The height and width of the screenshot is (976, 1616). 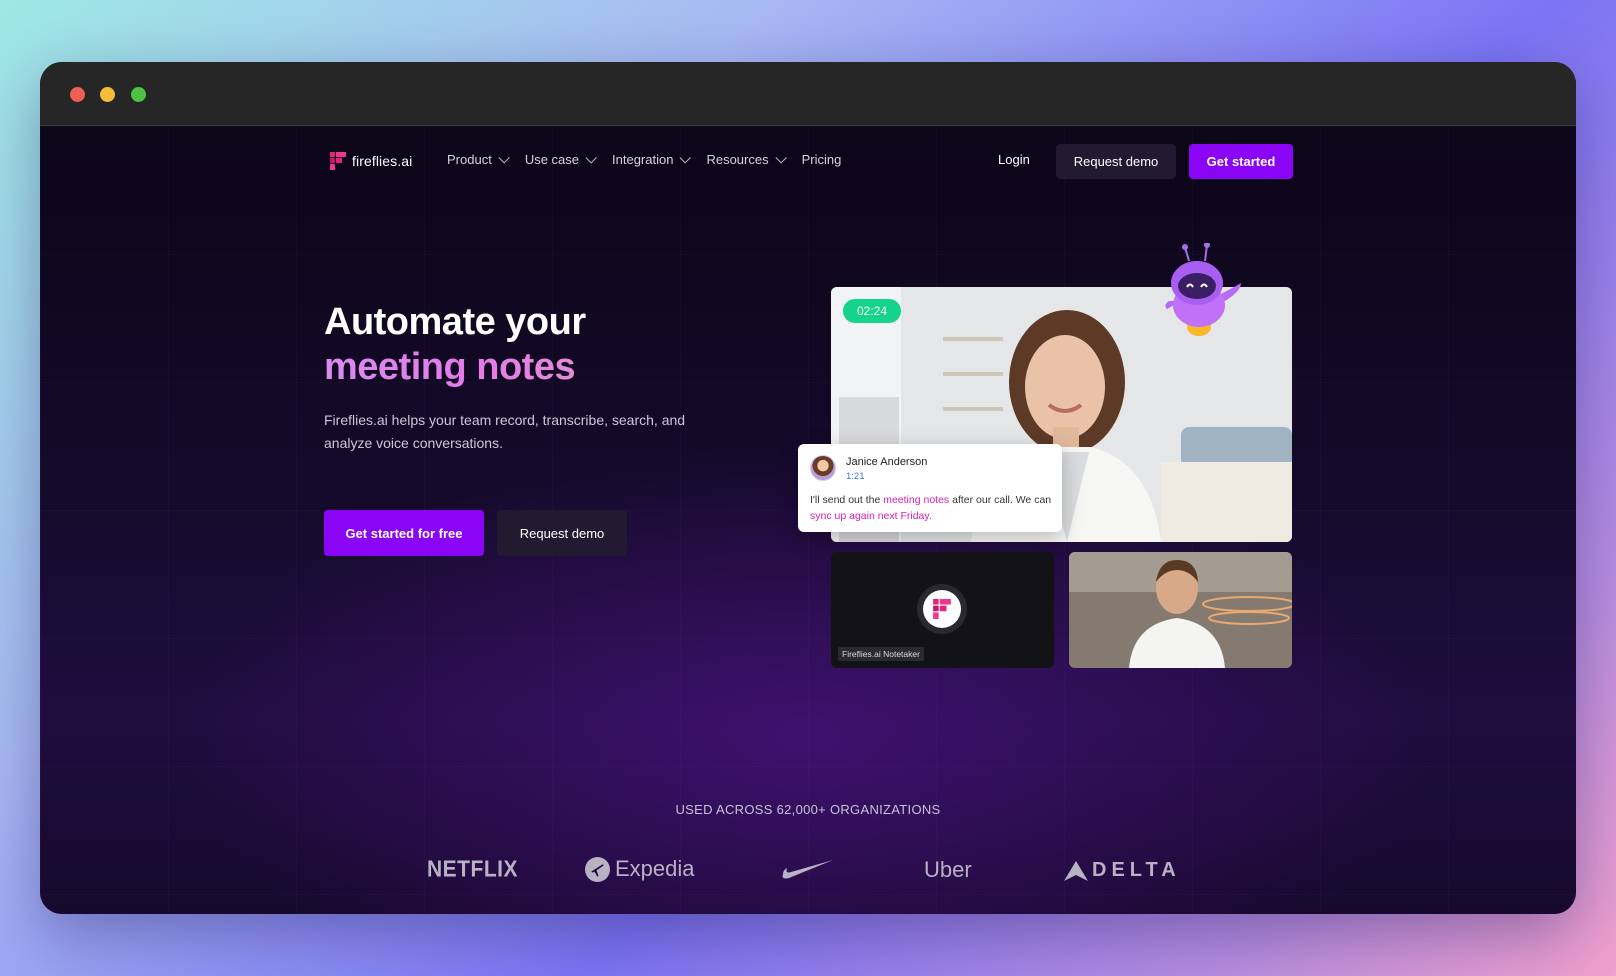 I want to click on request-demo-nav-button: Request demo, so click(x=1116, y=161).